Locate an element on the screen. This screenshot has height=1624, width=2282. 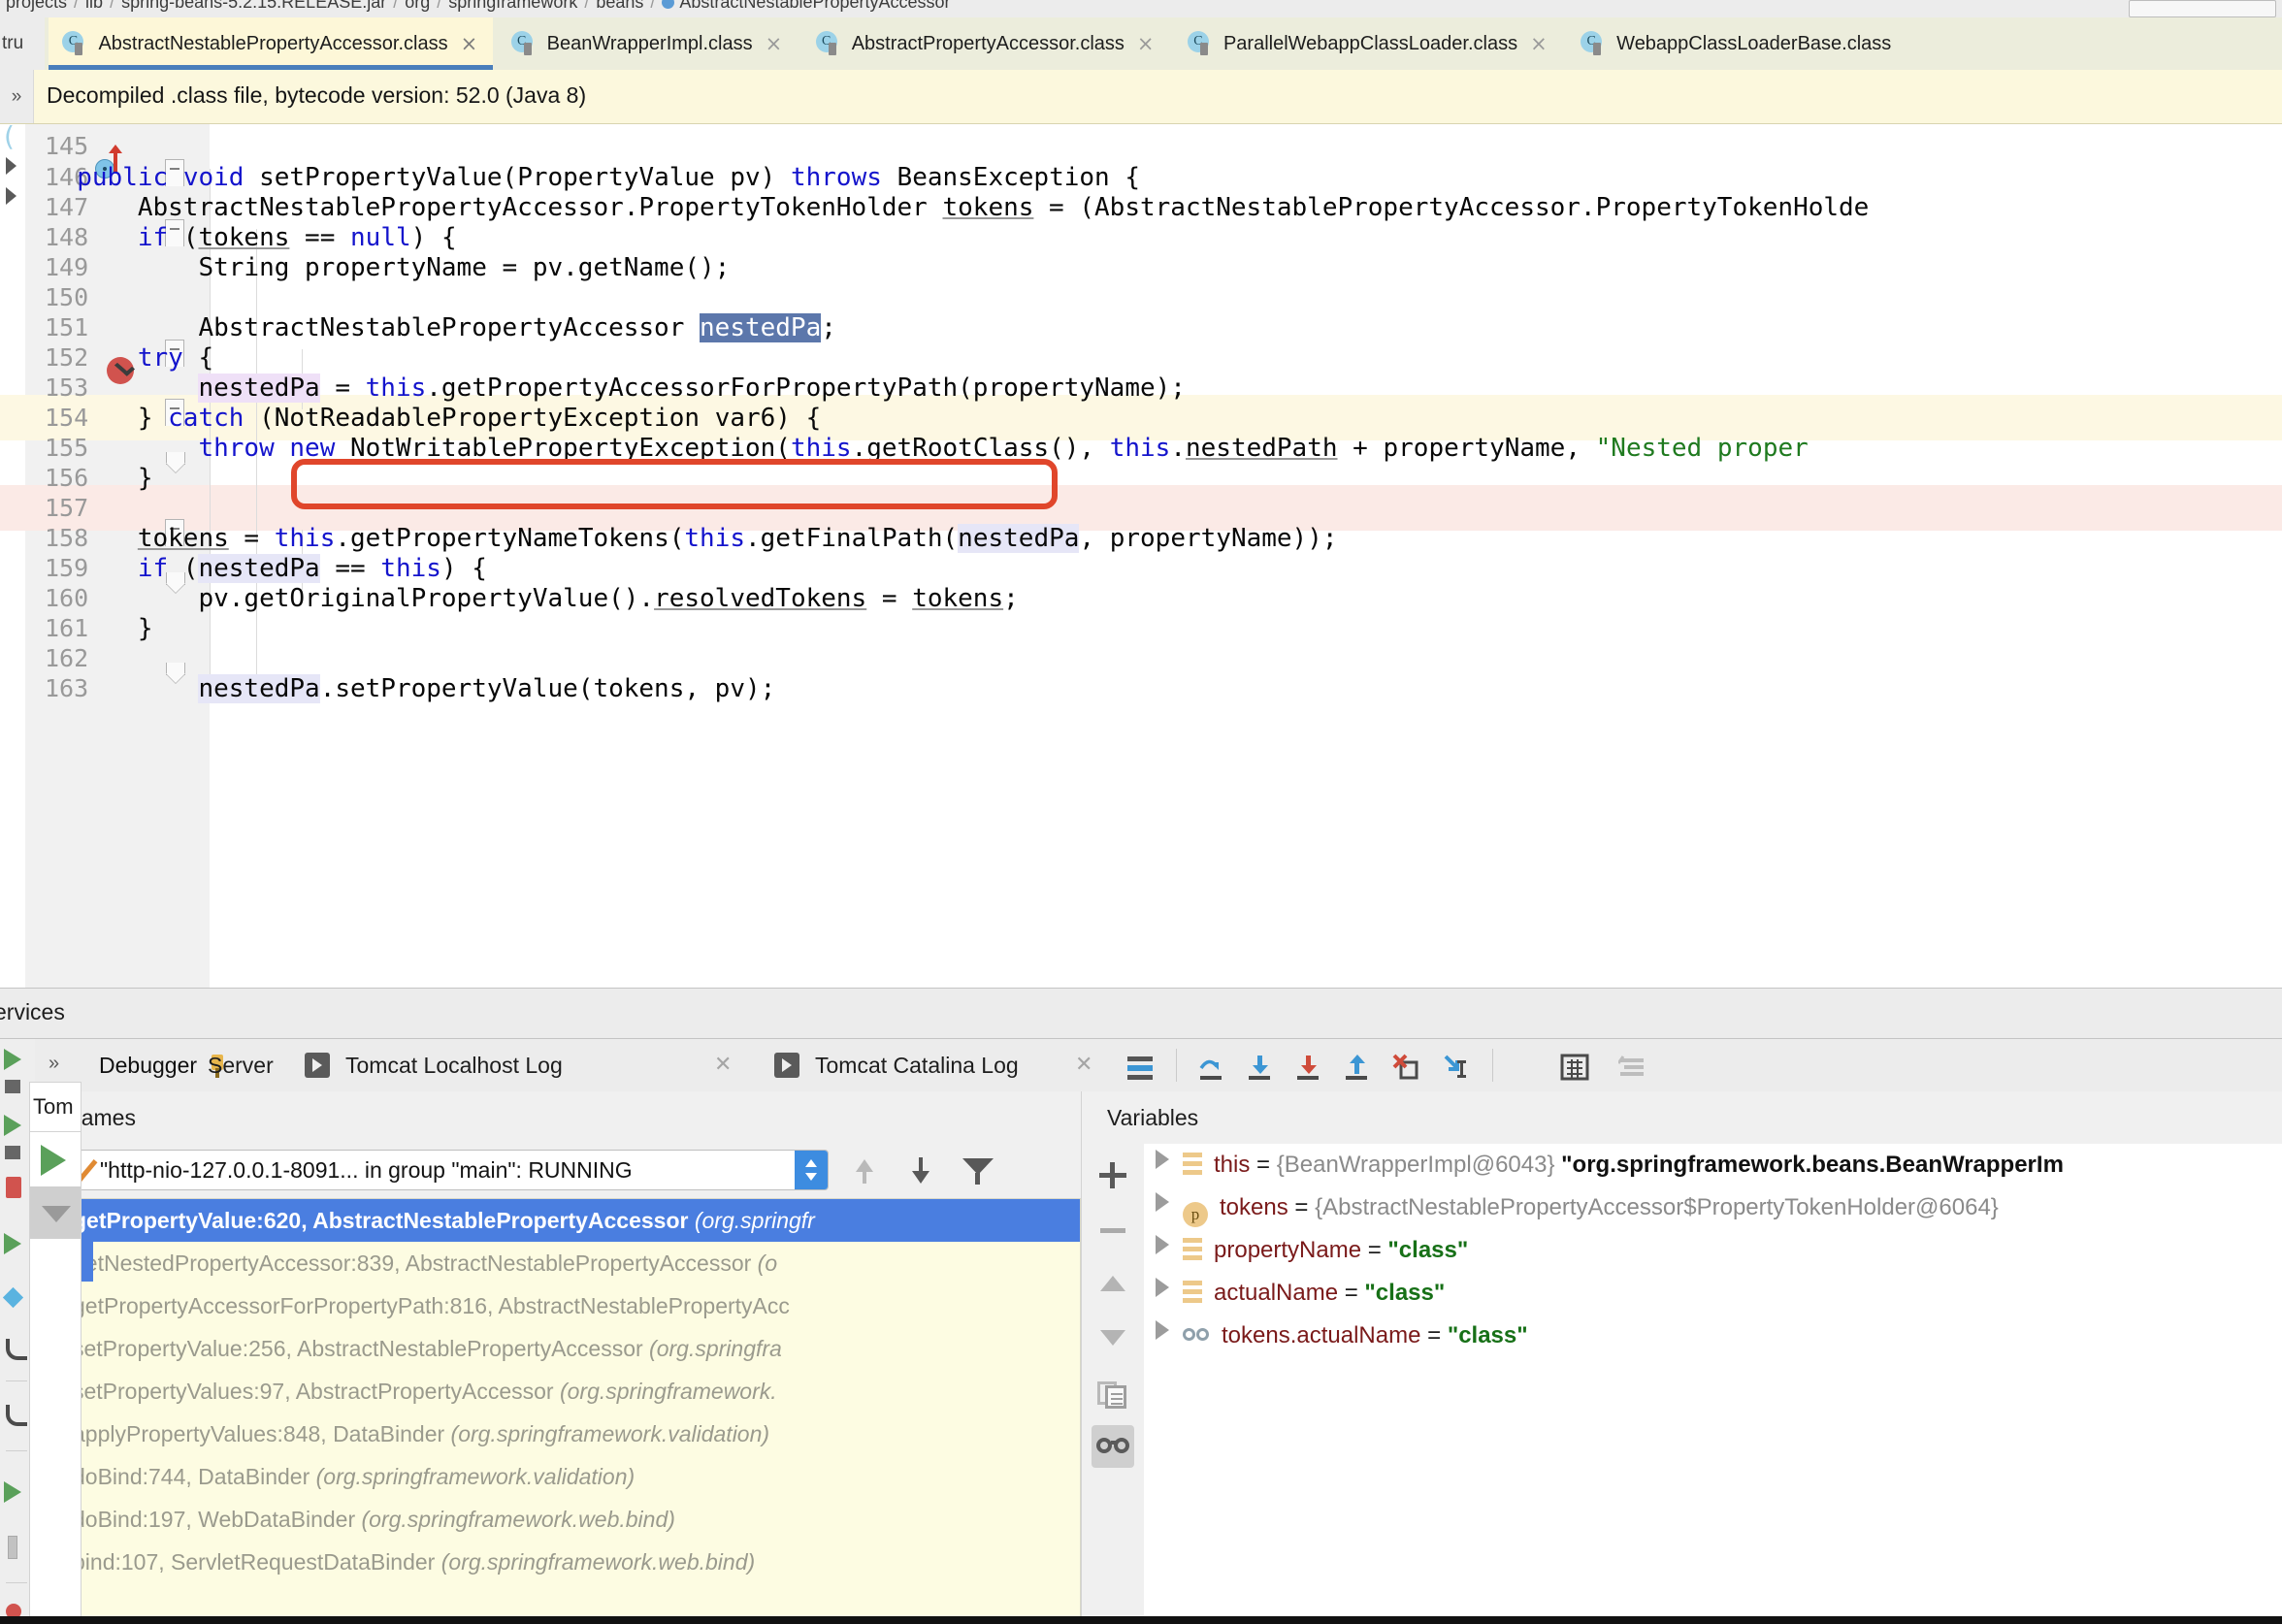
dock-dropdown-button is located at coordinates (56, 1212).